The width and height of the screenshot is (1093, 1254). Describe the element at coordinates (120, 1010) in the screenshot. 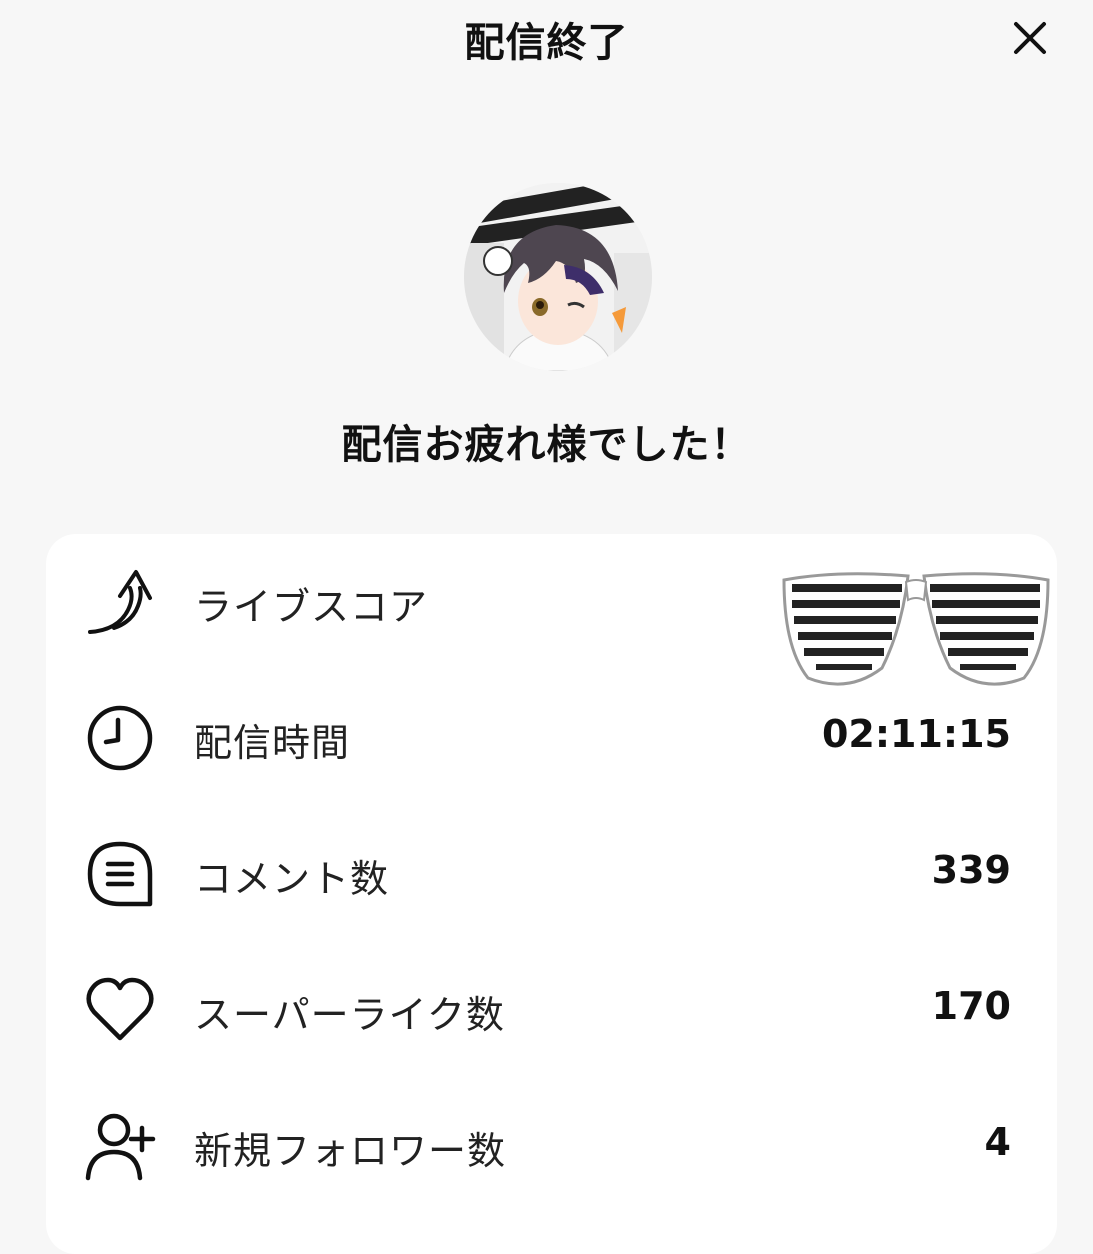

I see `heart-icon` at that location.